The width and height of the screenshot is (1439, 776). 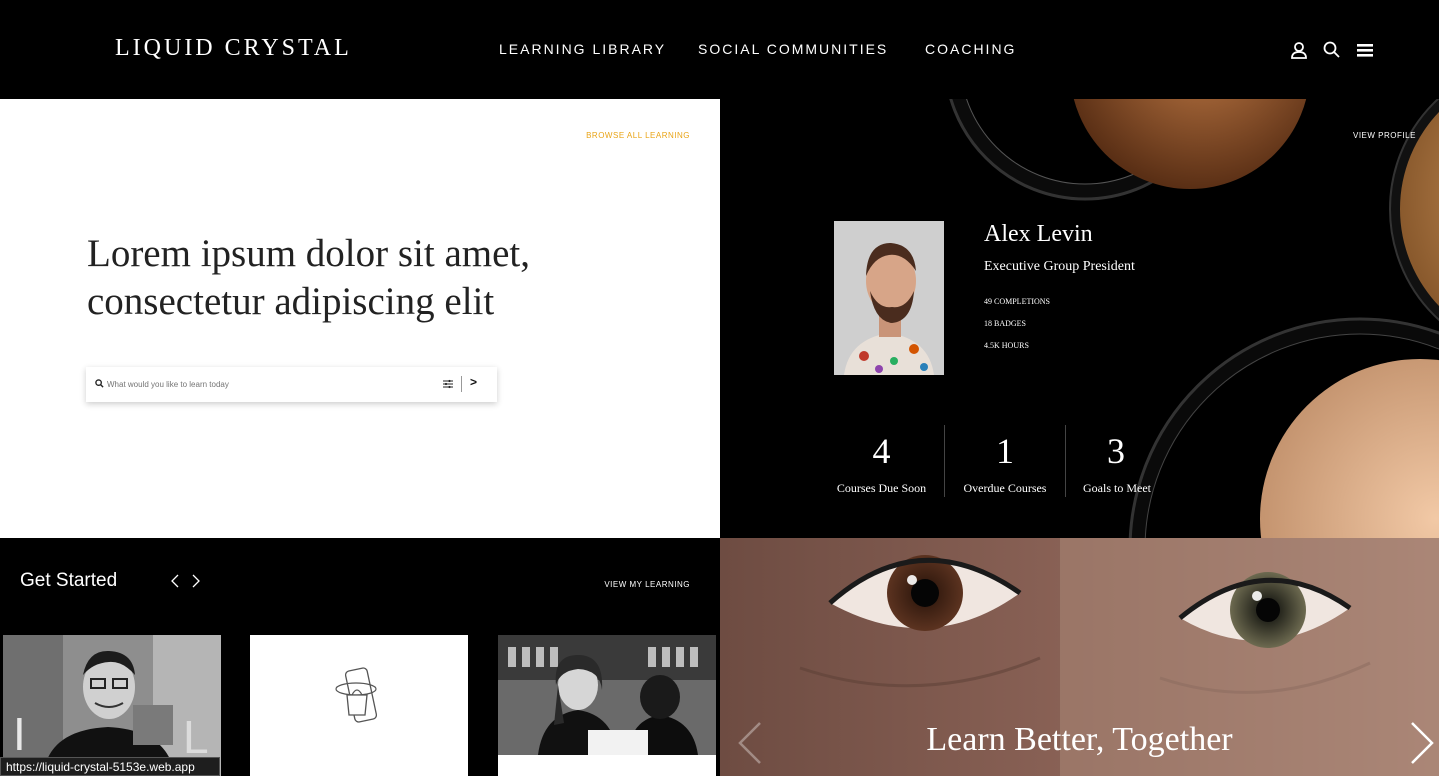 I want to click on search-divider, so click(x=461, y=384).